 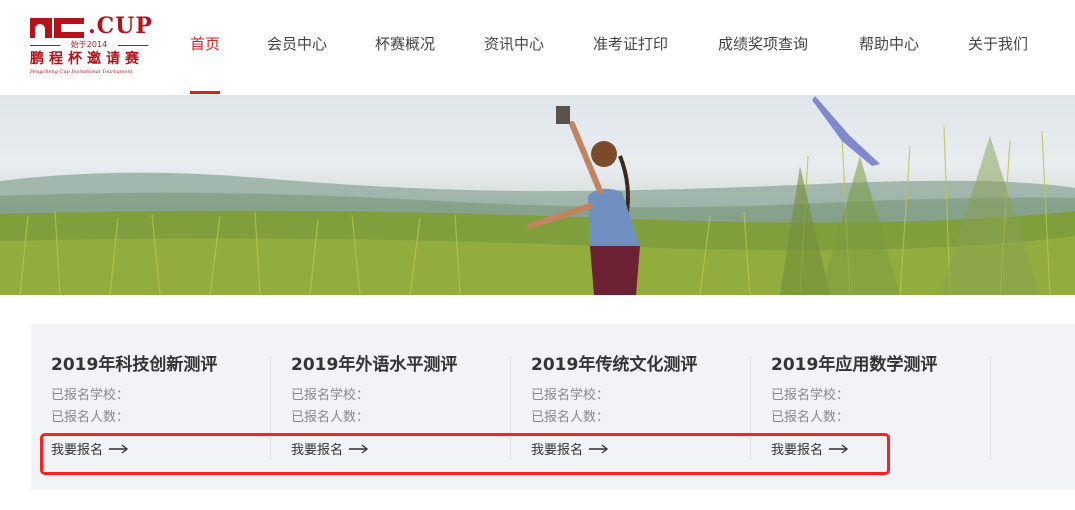 I want to click on logo-since-text: 始于2014, so click(x=89, y=45).